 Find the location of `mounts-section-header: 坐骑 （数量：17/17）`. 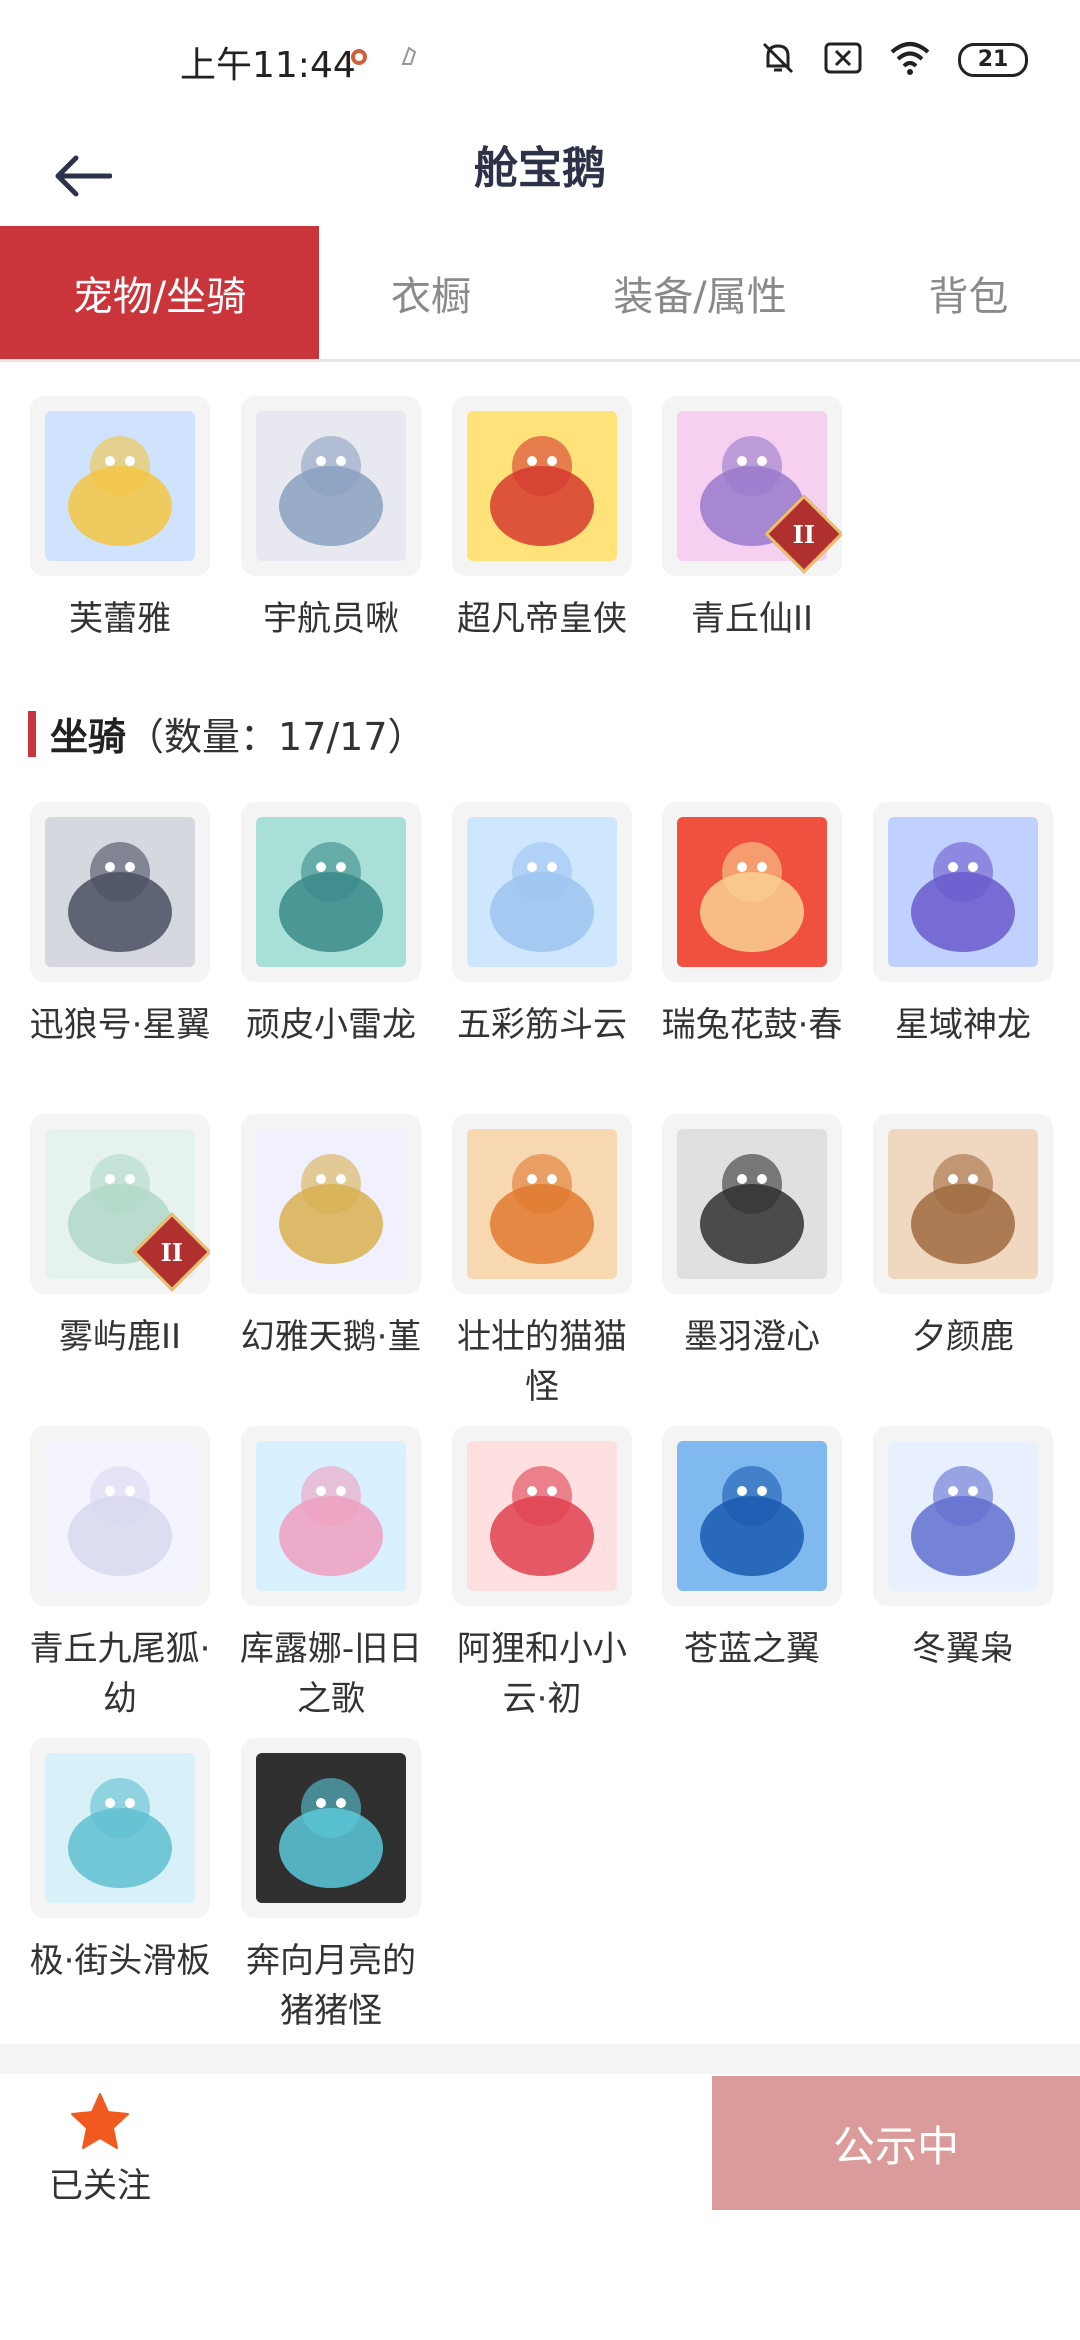

mounts-section-header: 坐骑 （数量：17/17） is located at coordinates (227, 733).